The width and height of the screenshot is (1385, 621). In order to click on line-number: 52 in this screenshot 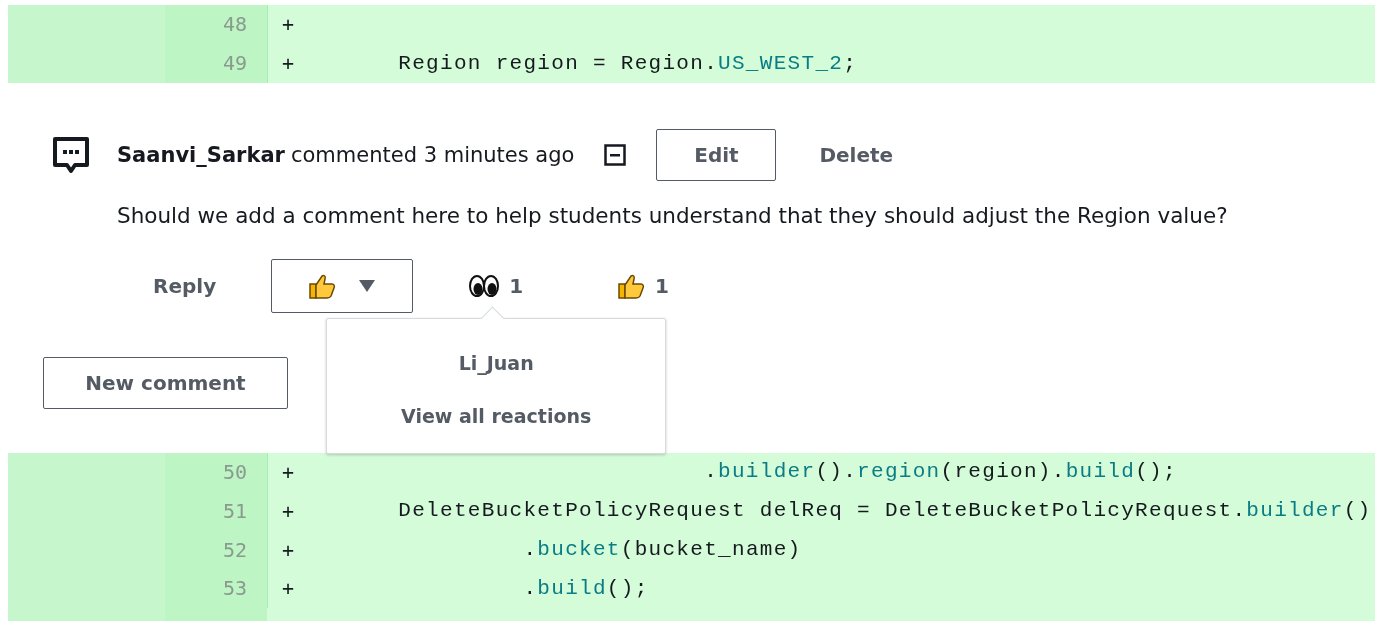, I will do `click(234, 549)`.